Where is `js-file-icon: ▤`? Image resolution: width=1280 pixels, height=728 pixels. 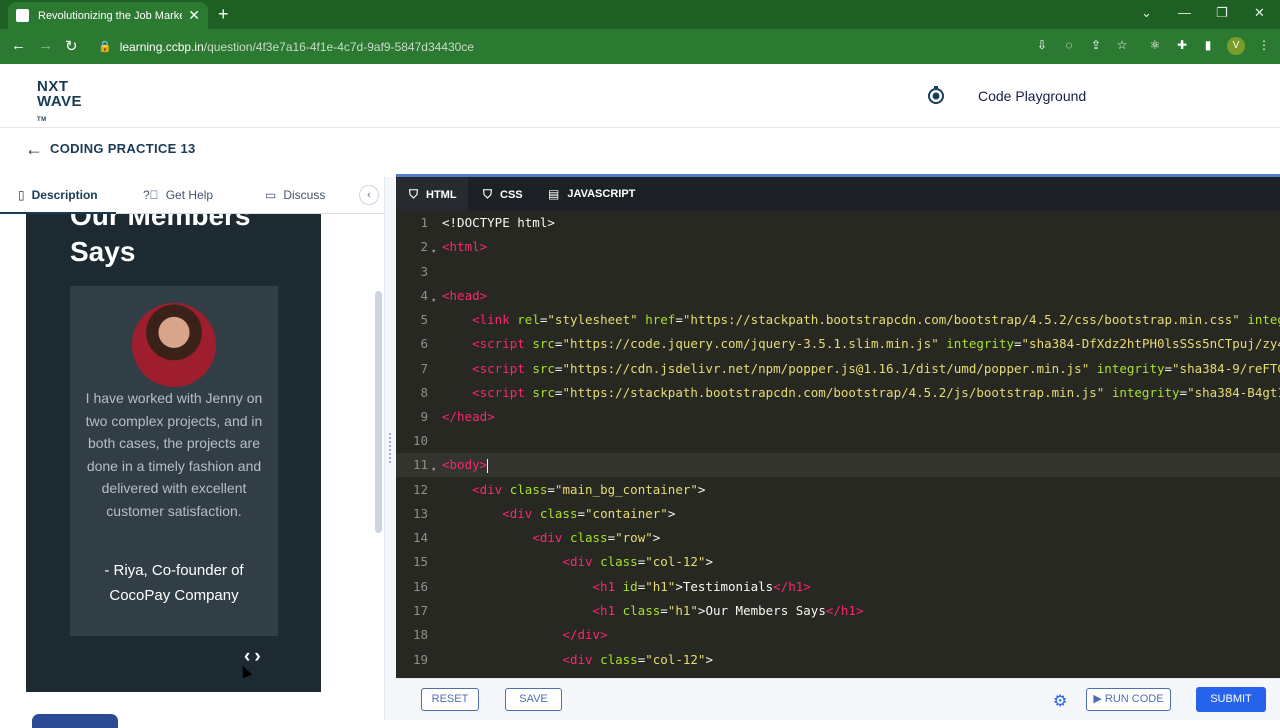
js-file-icon: ▤ is located at coordinates (554, 194).